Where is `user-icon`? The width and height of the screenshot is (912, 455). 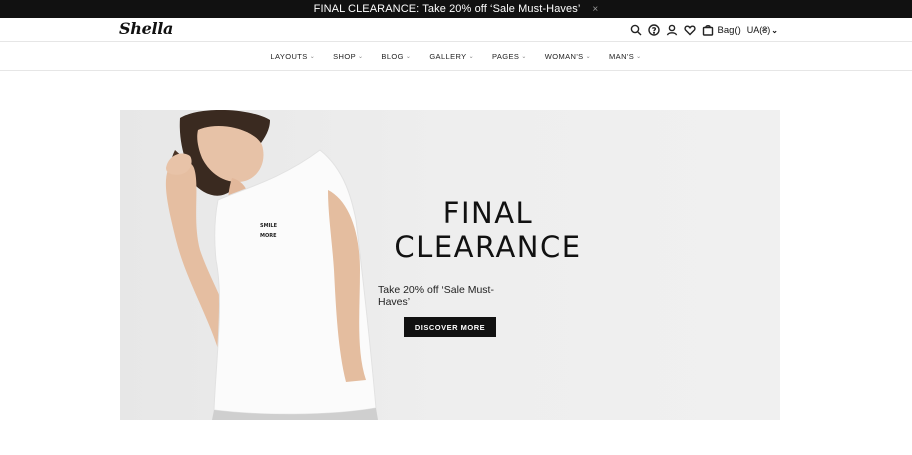 user-icon is located at coordinates (672, 30).